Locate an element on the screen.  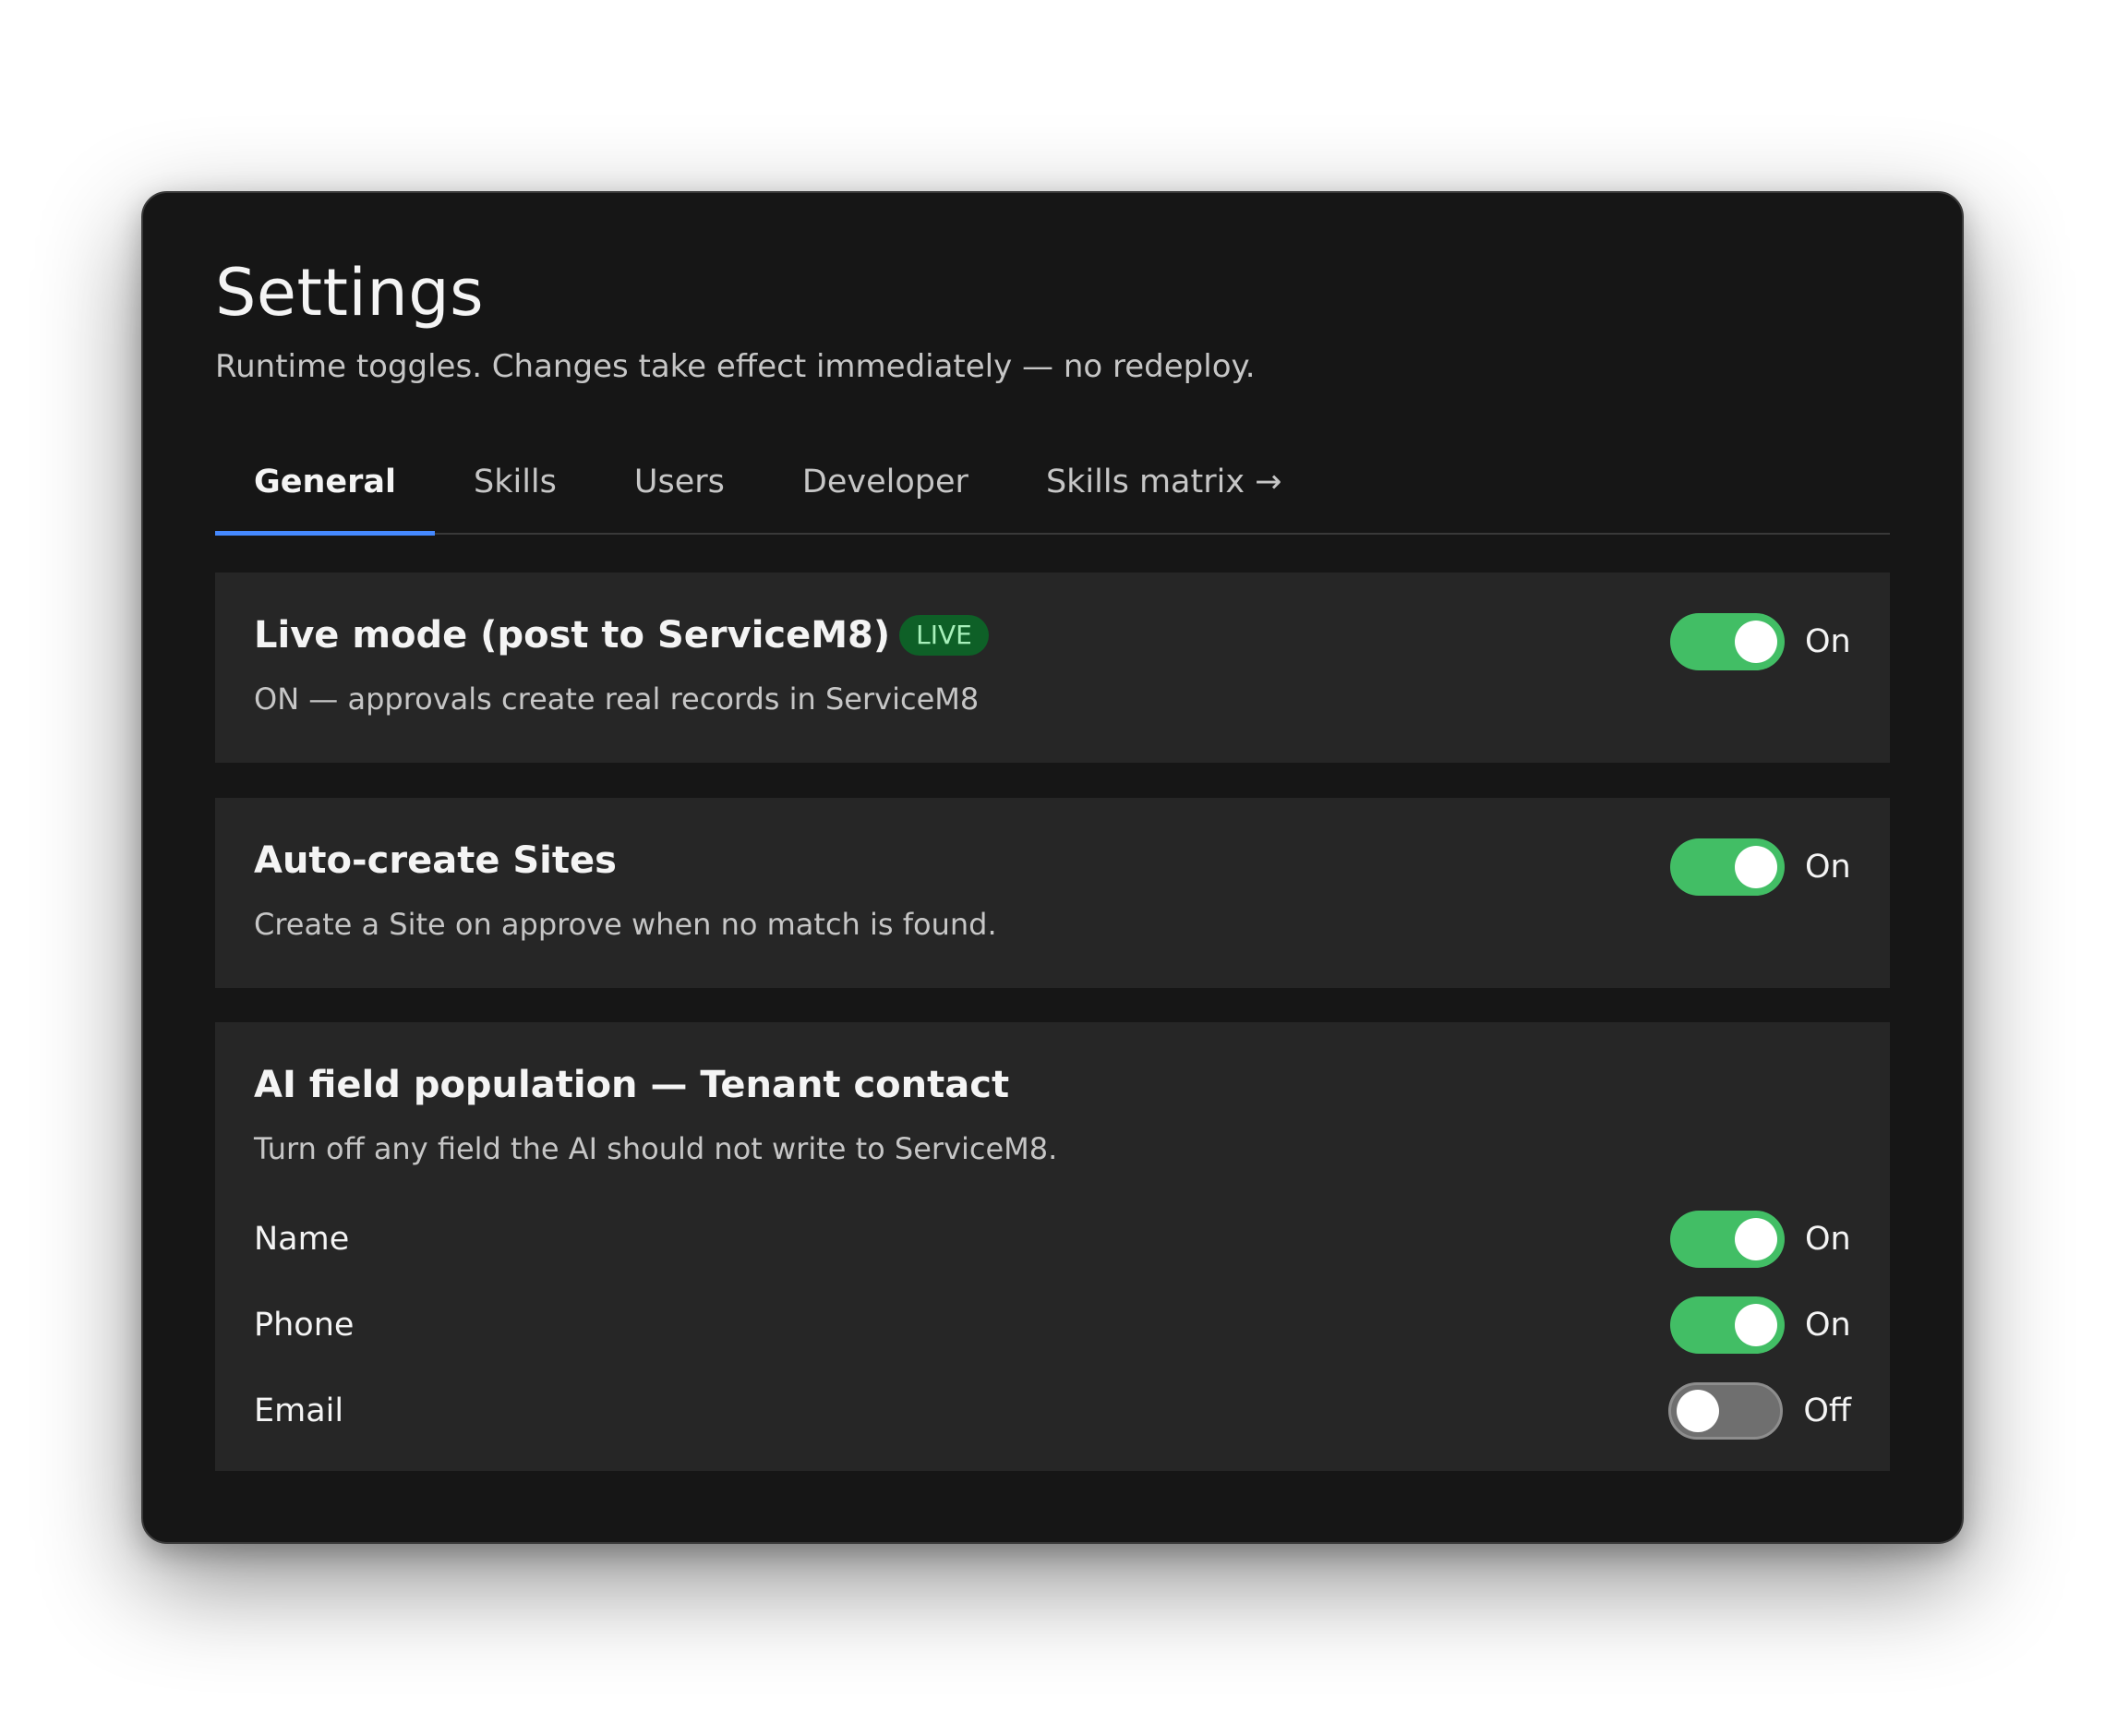
field-state-name: On is located at coordinates (1828, 1239).